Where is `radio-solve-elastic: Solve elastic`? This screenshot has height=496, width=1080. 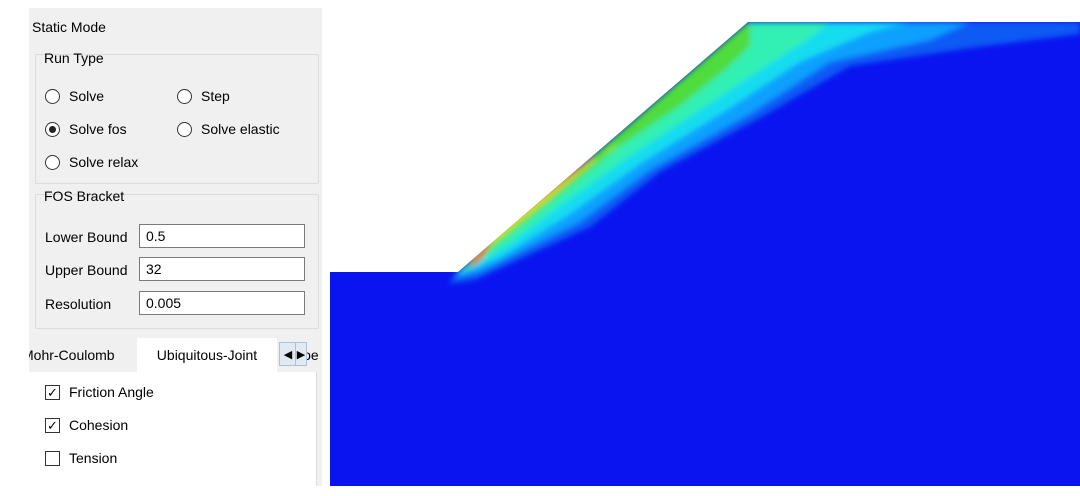 radio-solve-elastic: Solve elastic is located at coordinates (228, 129).